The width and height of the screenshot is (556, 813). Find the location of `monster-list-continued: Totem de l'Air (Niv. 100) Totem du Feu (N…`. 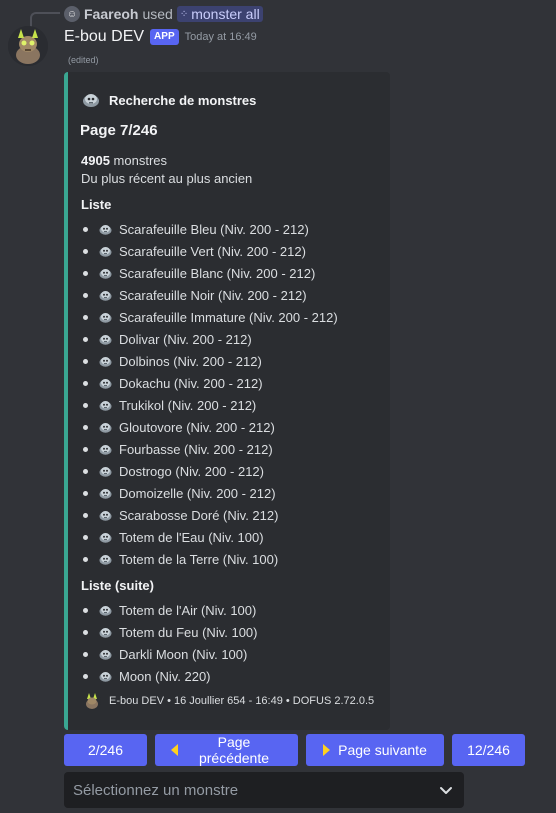

monster-list-continued: Totem de l'Air (Niv. 100) Totem du Feu (N… is located at coordinates (229, 643).